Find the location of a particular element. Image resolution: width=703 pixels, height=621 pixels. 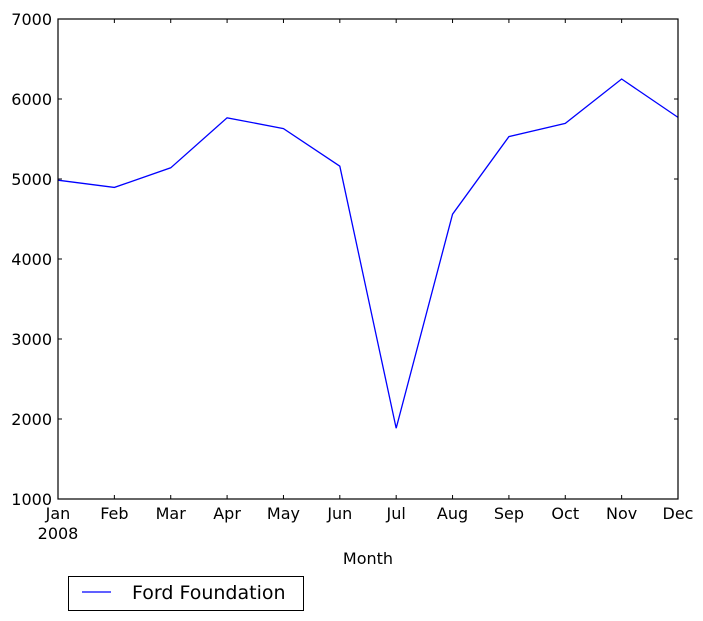

y-tick-label: 3000 is located at coordinates (31, 339).